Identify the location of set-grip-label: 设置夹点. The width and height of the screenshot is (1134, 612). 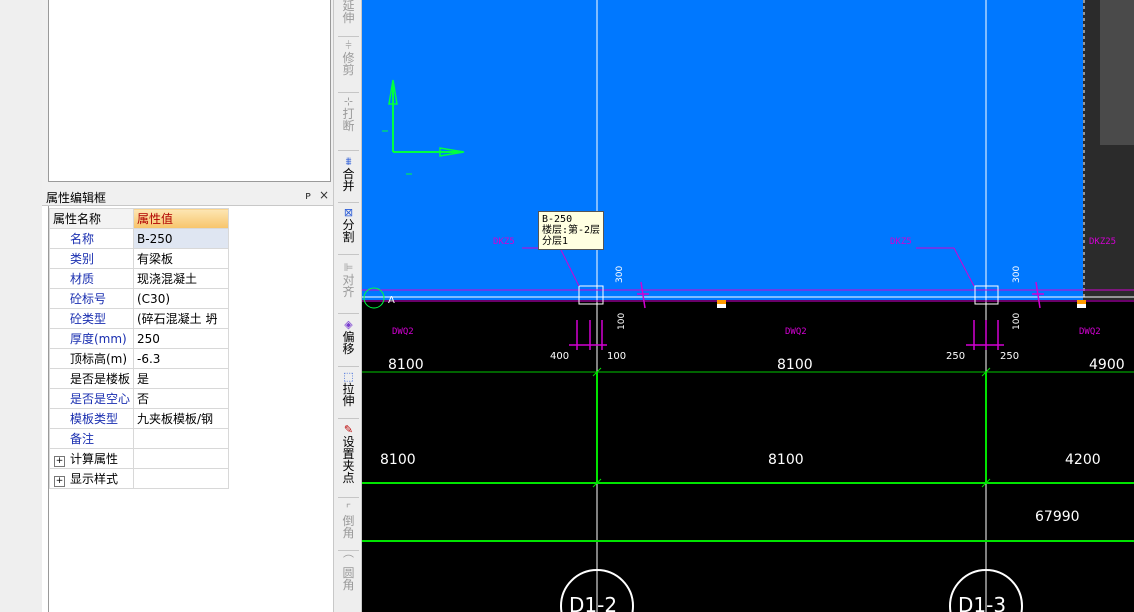
(348, 460).